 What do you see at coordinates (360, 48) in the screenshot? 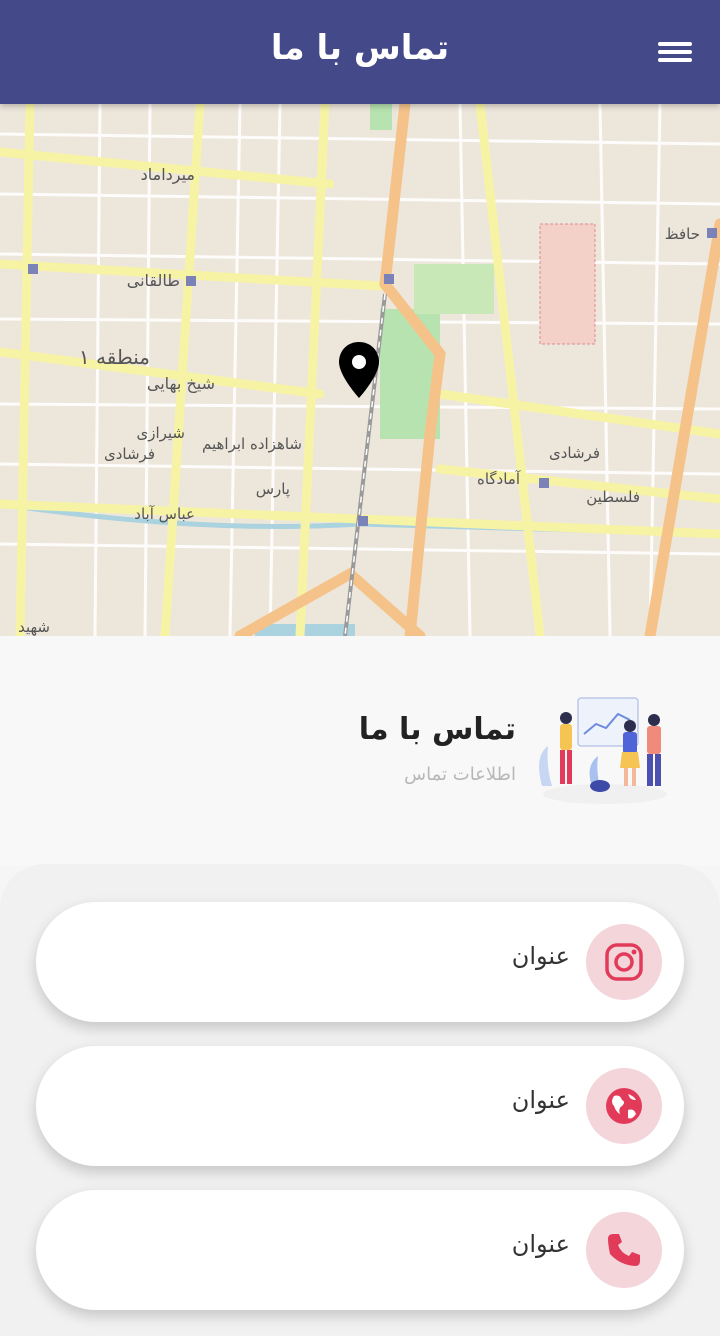
I see `page-title: تماس با ما` at bounding box center [360, 48].